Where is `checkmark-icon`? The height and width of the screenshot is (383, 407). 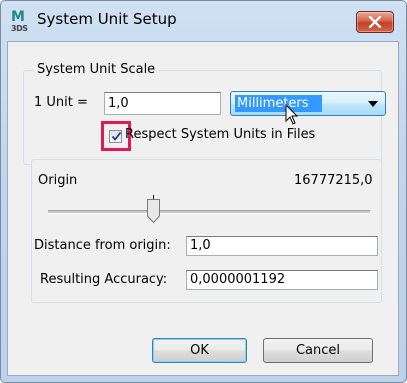 checkmark-icon is located at coordinates (116, 136).